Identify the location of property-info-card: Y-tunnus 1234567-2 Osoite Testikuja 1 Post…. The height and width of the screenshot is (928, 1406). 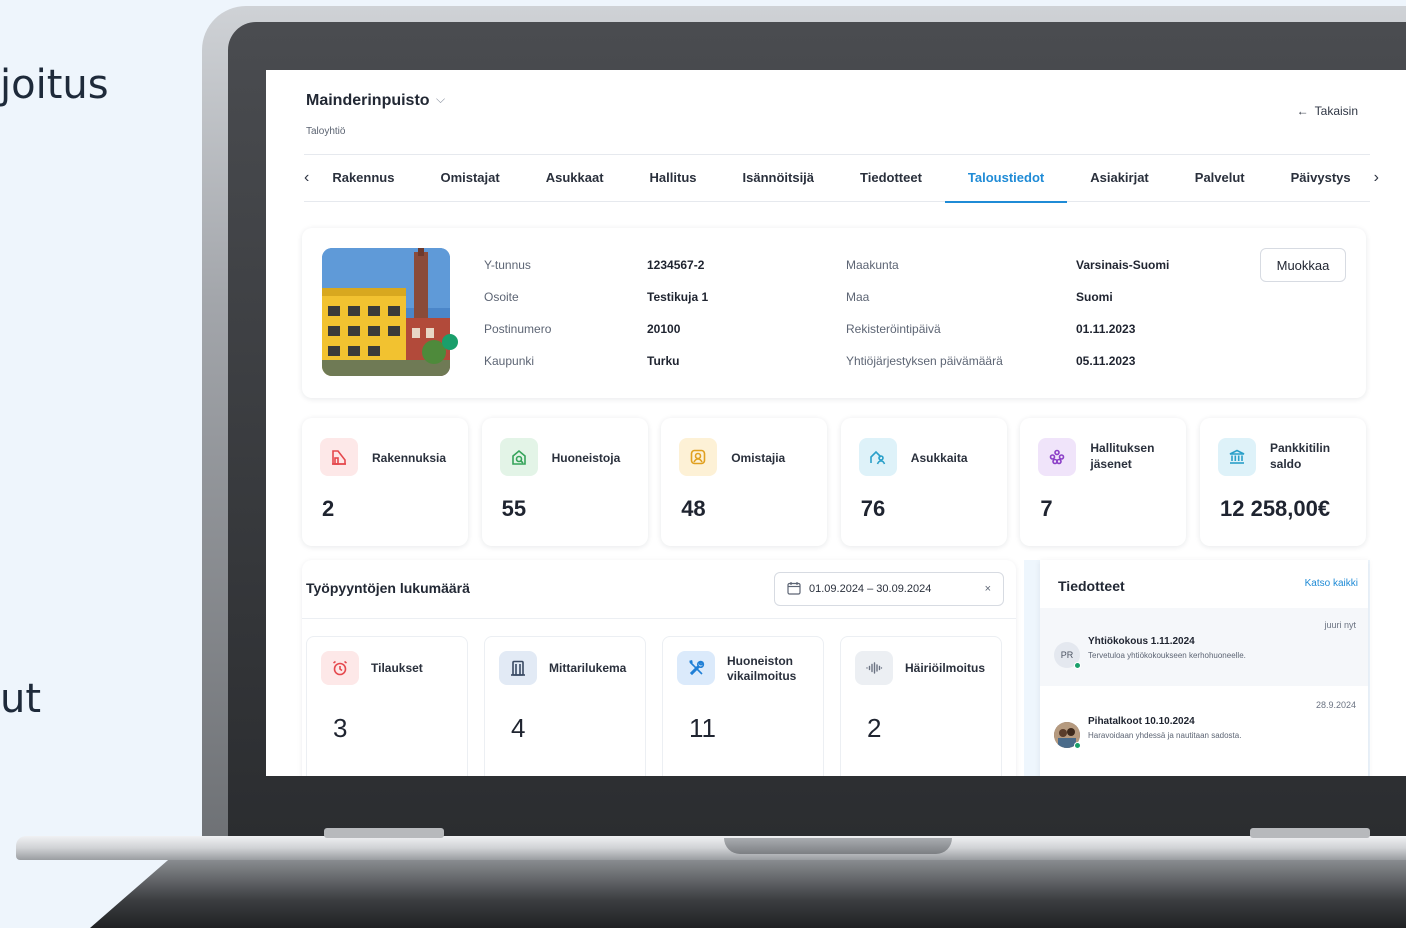
(834, 313).